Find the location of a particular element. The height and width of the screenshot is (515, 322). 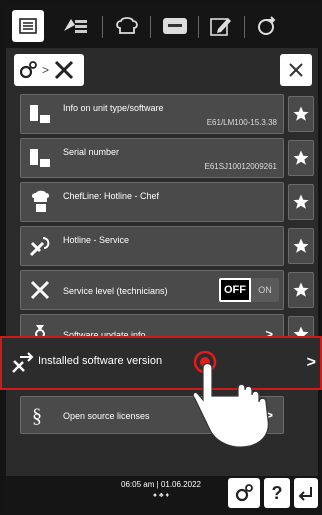

row-label: Info on unit type/software is located at coordinates (113, 108).